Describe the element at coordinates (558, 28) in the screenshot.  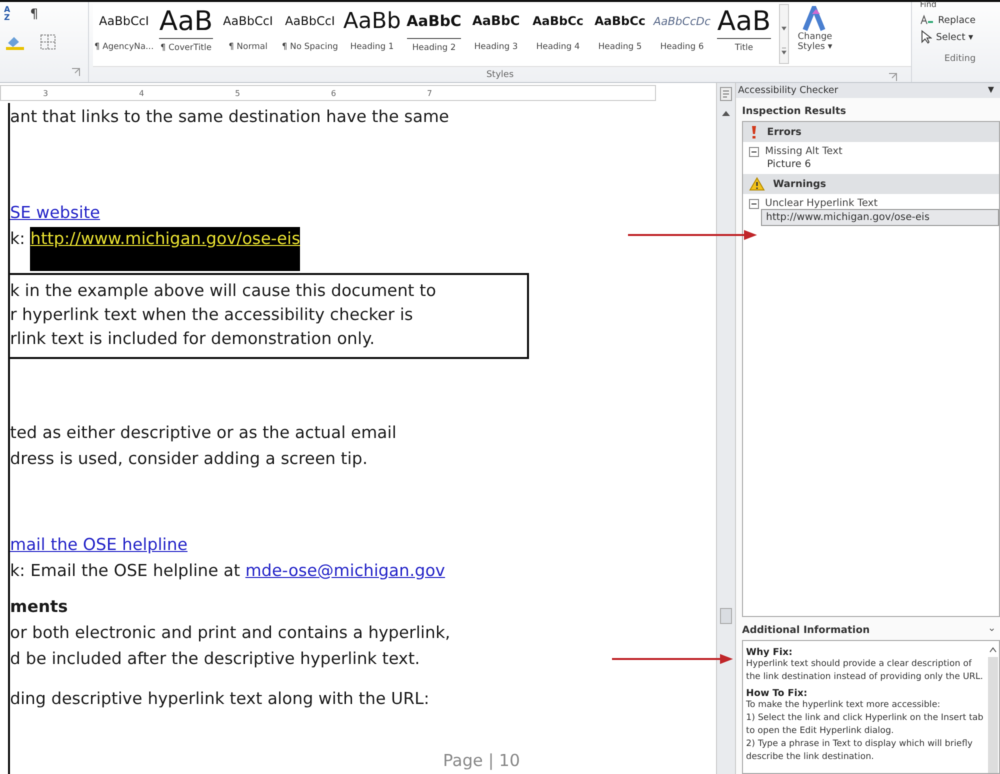
I see `style-gallery-item: AaBbCc Heading 4` at that location.